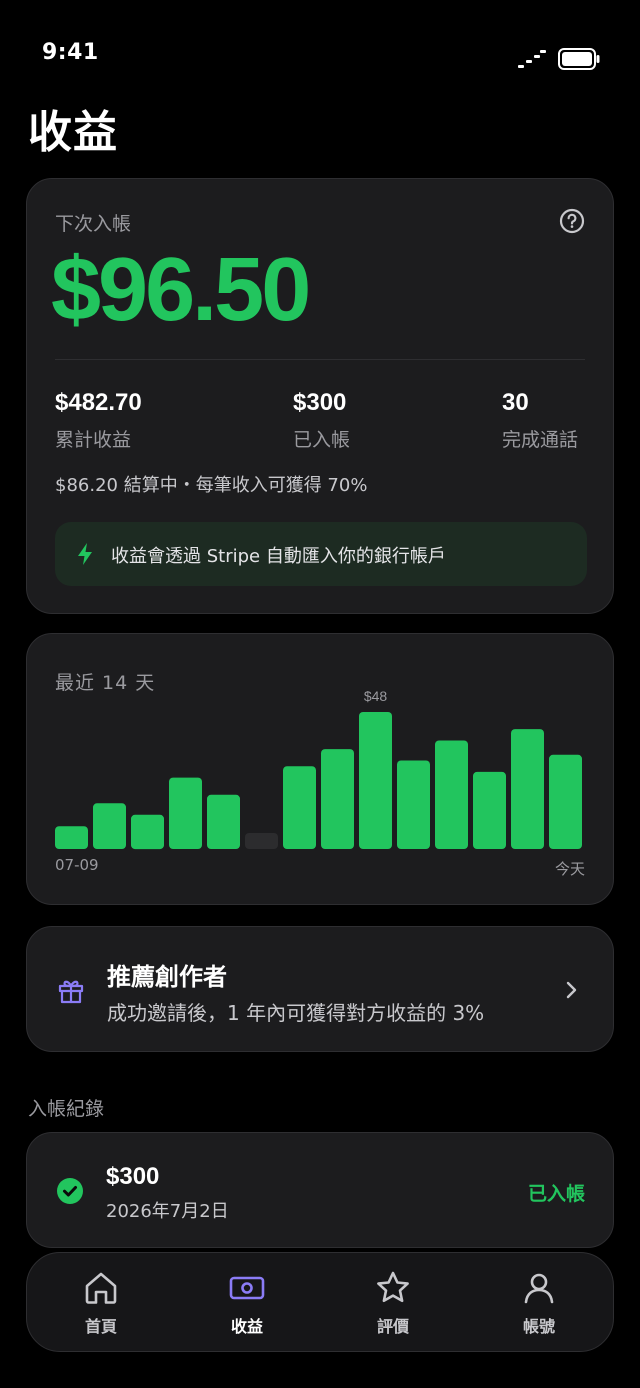 The image size is (640, 1388). I want to click on stripe-banner: 收益會透過 Stripe 自動匯入你的銀行帳戶, so click(321, 554).